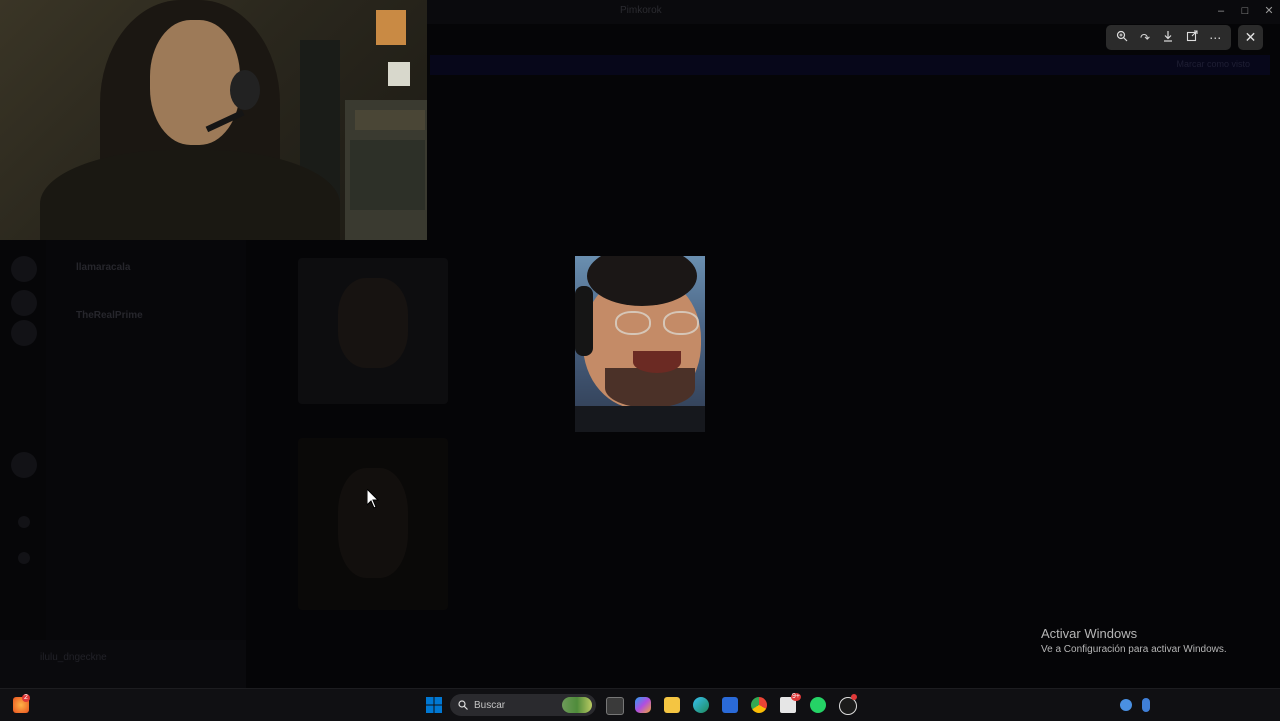 The height and width of the screenshot is (721, 1280). Describe the element at coordinates (373, 499) in the screenshot. I see `mouse-cursor-icon` at that location.